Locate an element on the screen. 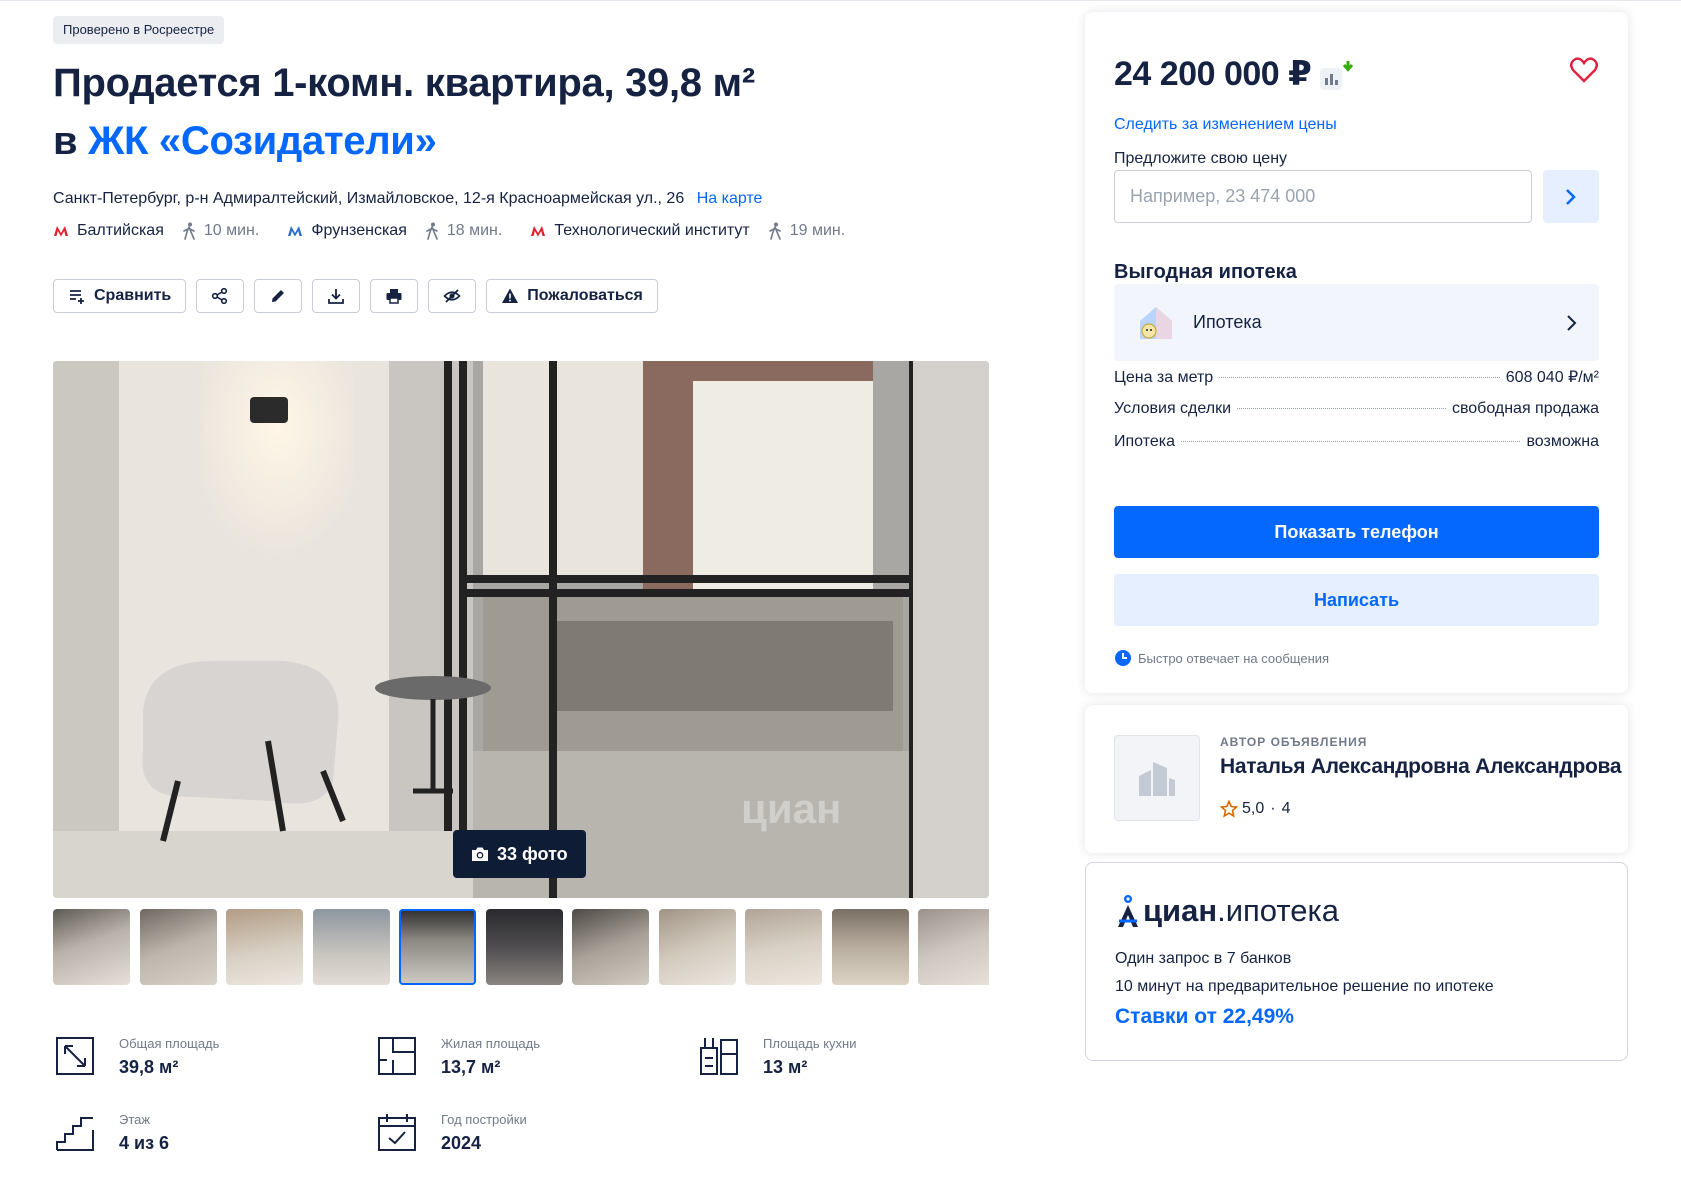 This screenshot has width=1681, height=1192. complain-button: Пожаловаться is located at coordinates (572, 296).